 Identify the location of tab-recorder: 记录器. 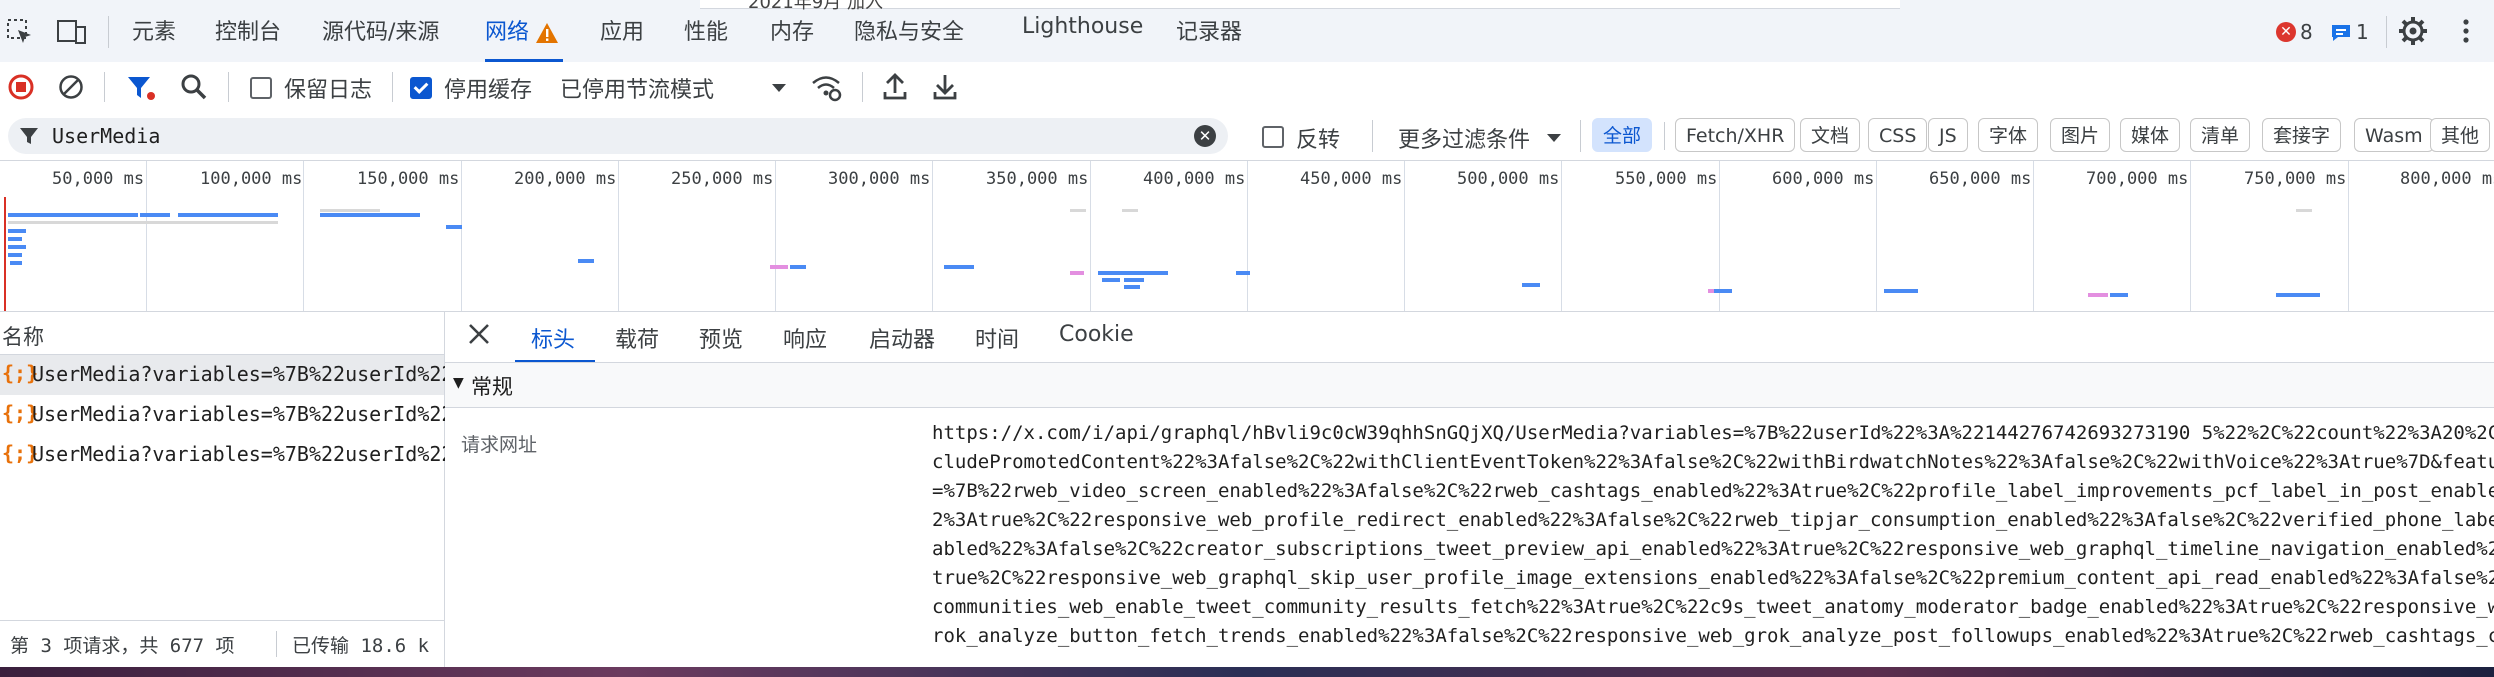
(1209, 30).